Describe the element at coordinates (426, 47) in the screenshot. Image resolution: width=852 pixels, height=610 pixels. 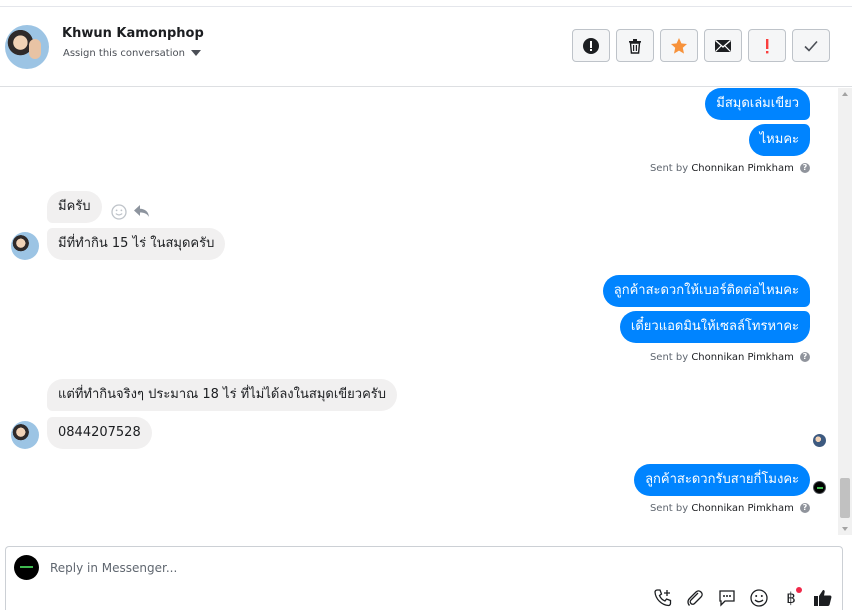
I see `conversation-header: Khwun Kamonphop Assign this conversation` at that location.